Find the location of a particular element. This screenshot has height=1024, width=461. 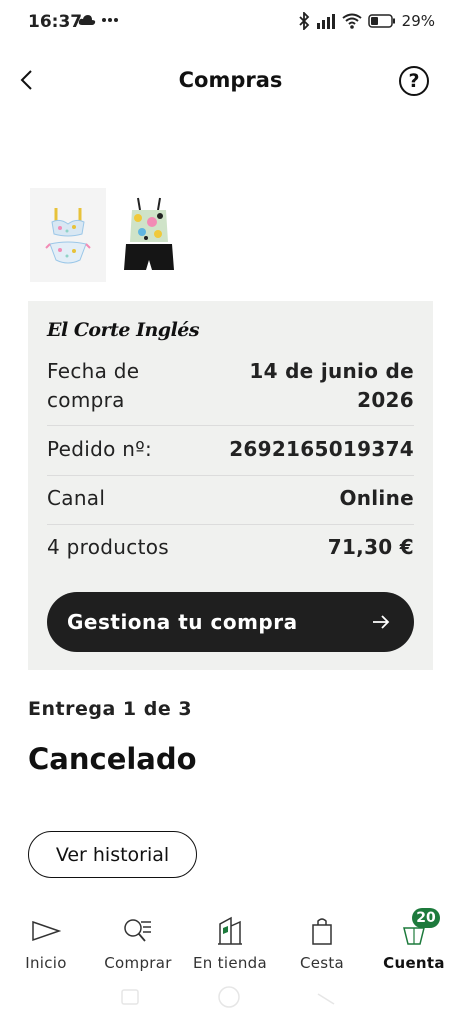

bottom-navigation: Inicio Comprar En tienda Cesta 20 Cuenta is located at coordinates (230, 945).